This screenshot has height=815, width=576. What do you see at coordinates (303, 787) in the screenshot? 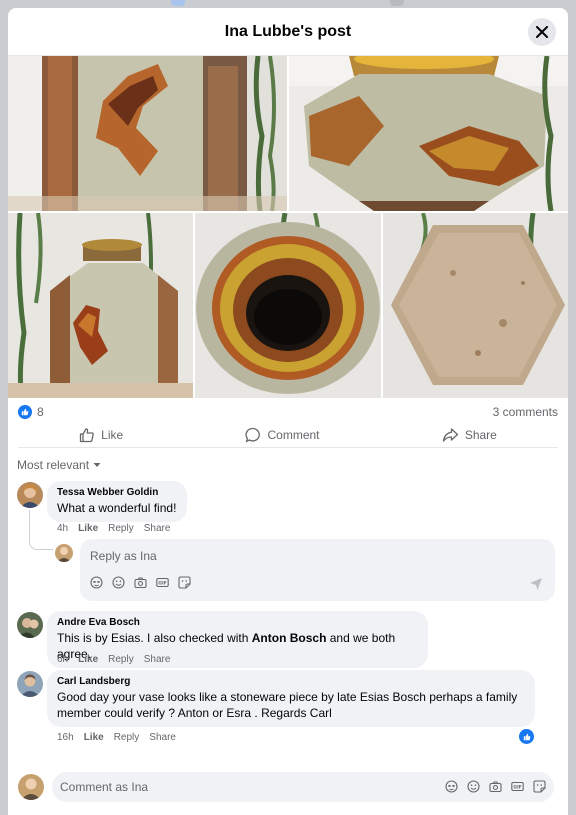
I see `comment-input: Comment as Ina GIF` at bounding box center [303, 787].